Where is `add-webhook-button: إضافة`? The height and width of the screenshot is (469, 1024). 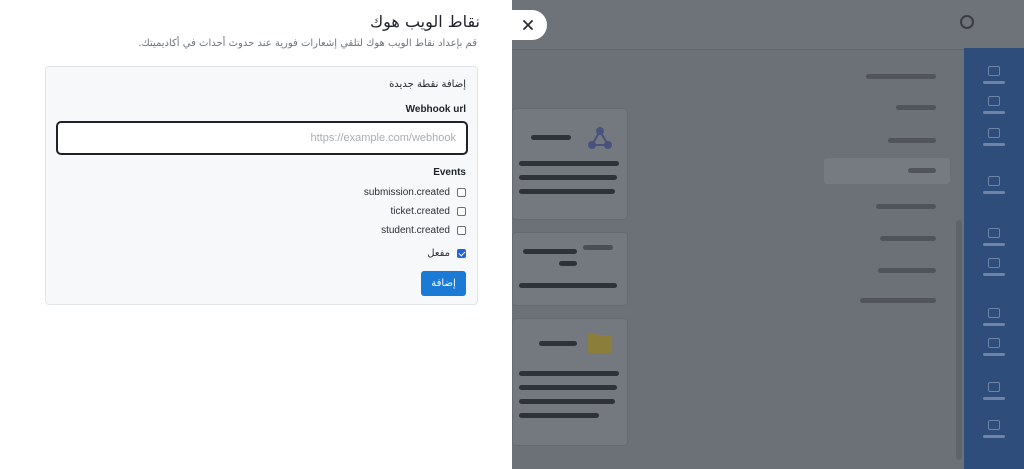
add-webhook-button: إضافة is located at coordinates (443, 283).